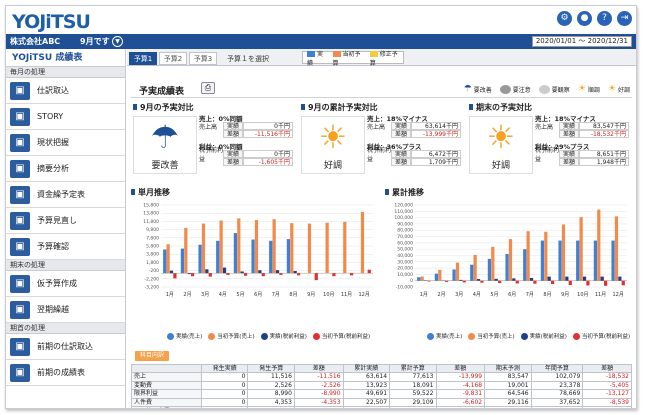 This screenshot has height=415, width=645. Describe the element at coordinates (65, 247) in the screenshot. I see `sidebar-item: ▣ 予算確認` at that location.